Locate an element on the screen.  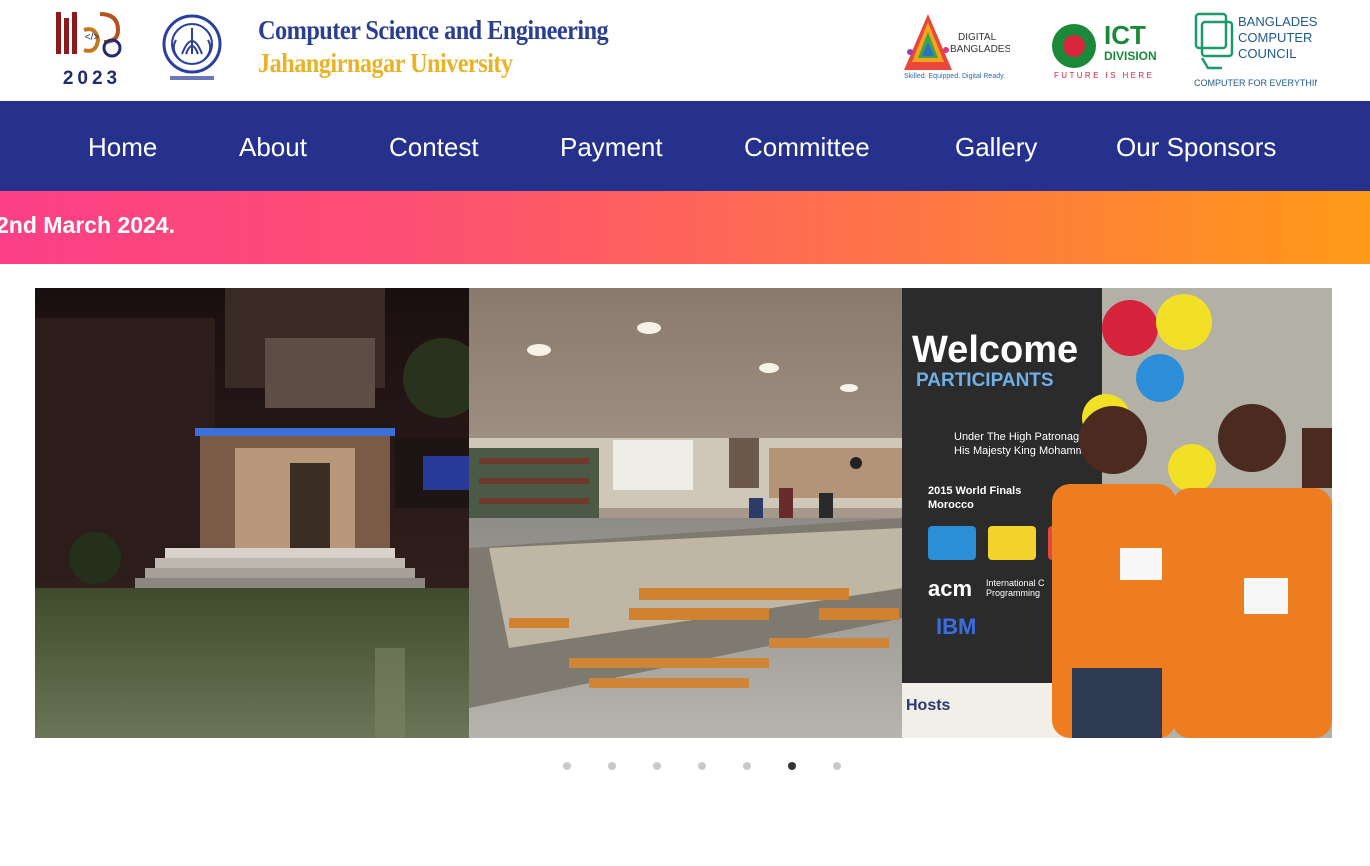
announcement-text: 2nd March 2024. is located at coordinates (87, 225).